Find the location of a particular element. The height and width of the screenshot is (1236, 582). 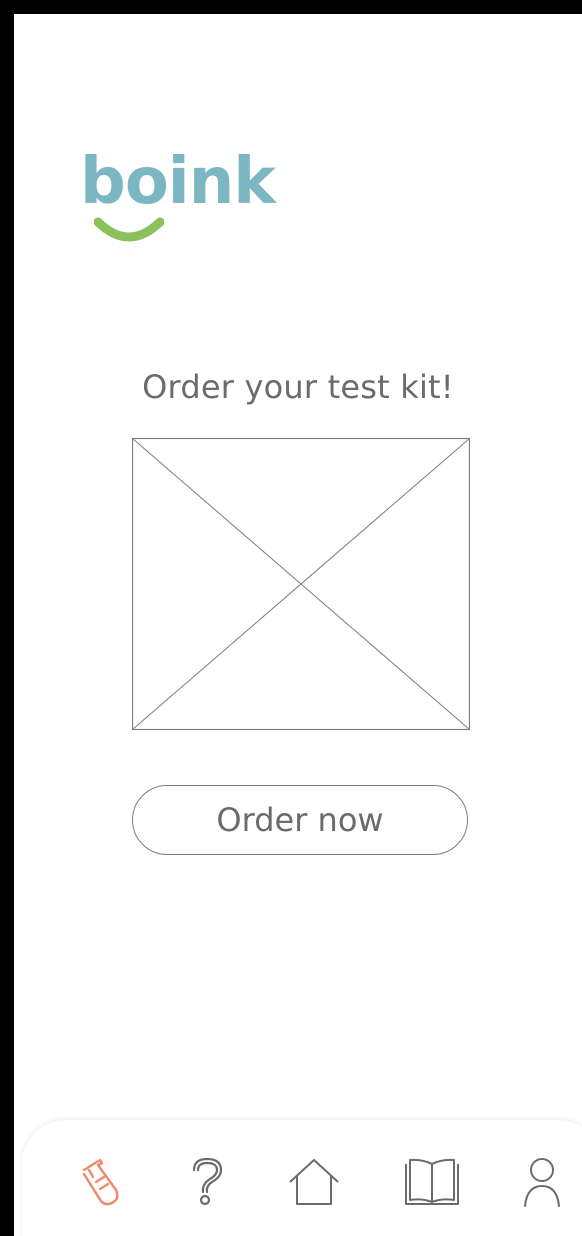

test-tube-icon is located at coordinates (100, 1182).